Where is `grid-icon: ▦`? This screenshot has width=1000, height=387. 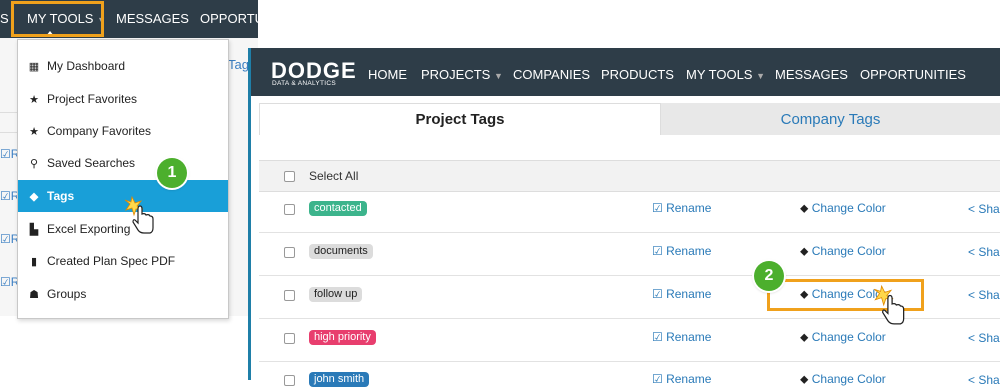 grid-icon: ▦ is located at coordinates (34, 66).